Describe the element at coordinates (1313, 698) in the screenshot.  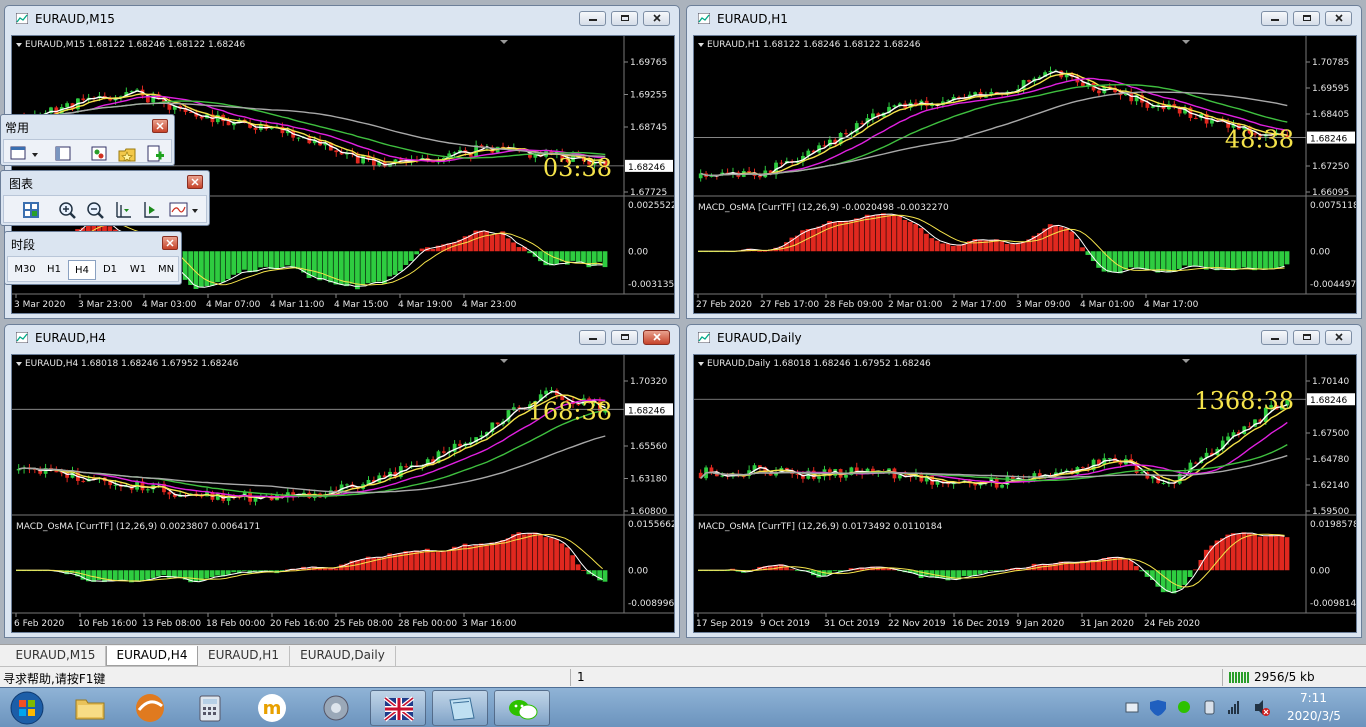
I see `tray-clock-time: 7:11` at that location.